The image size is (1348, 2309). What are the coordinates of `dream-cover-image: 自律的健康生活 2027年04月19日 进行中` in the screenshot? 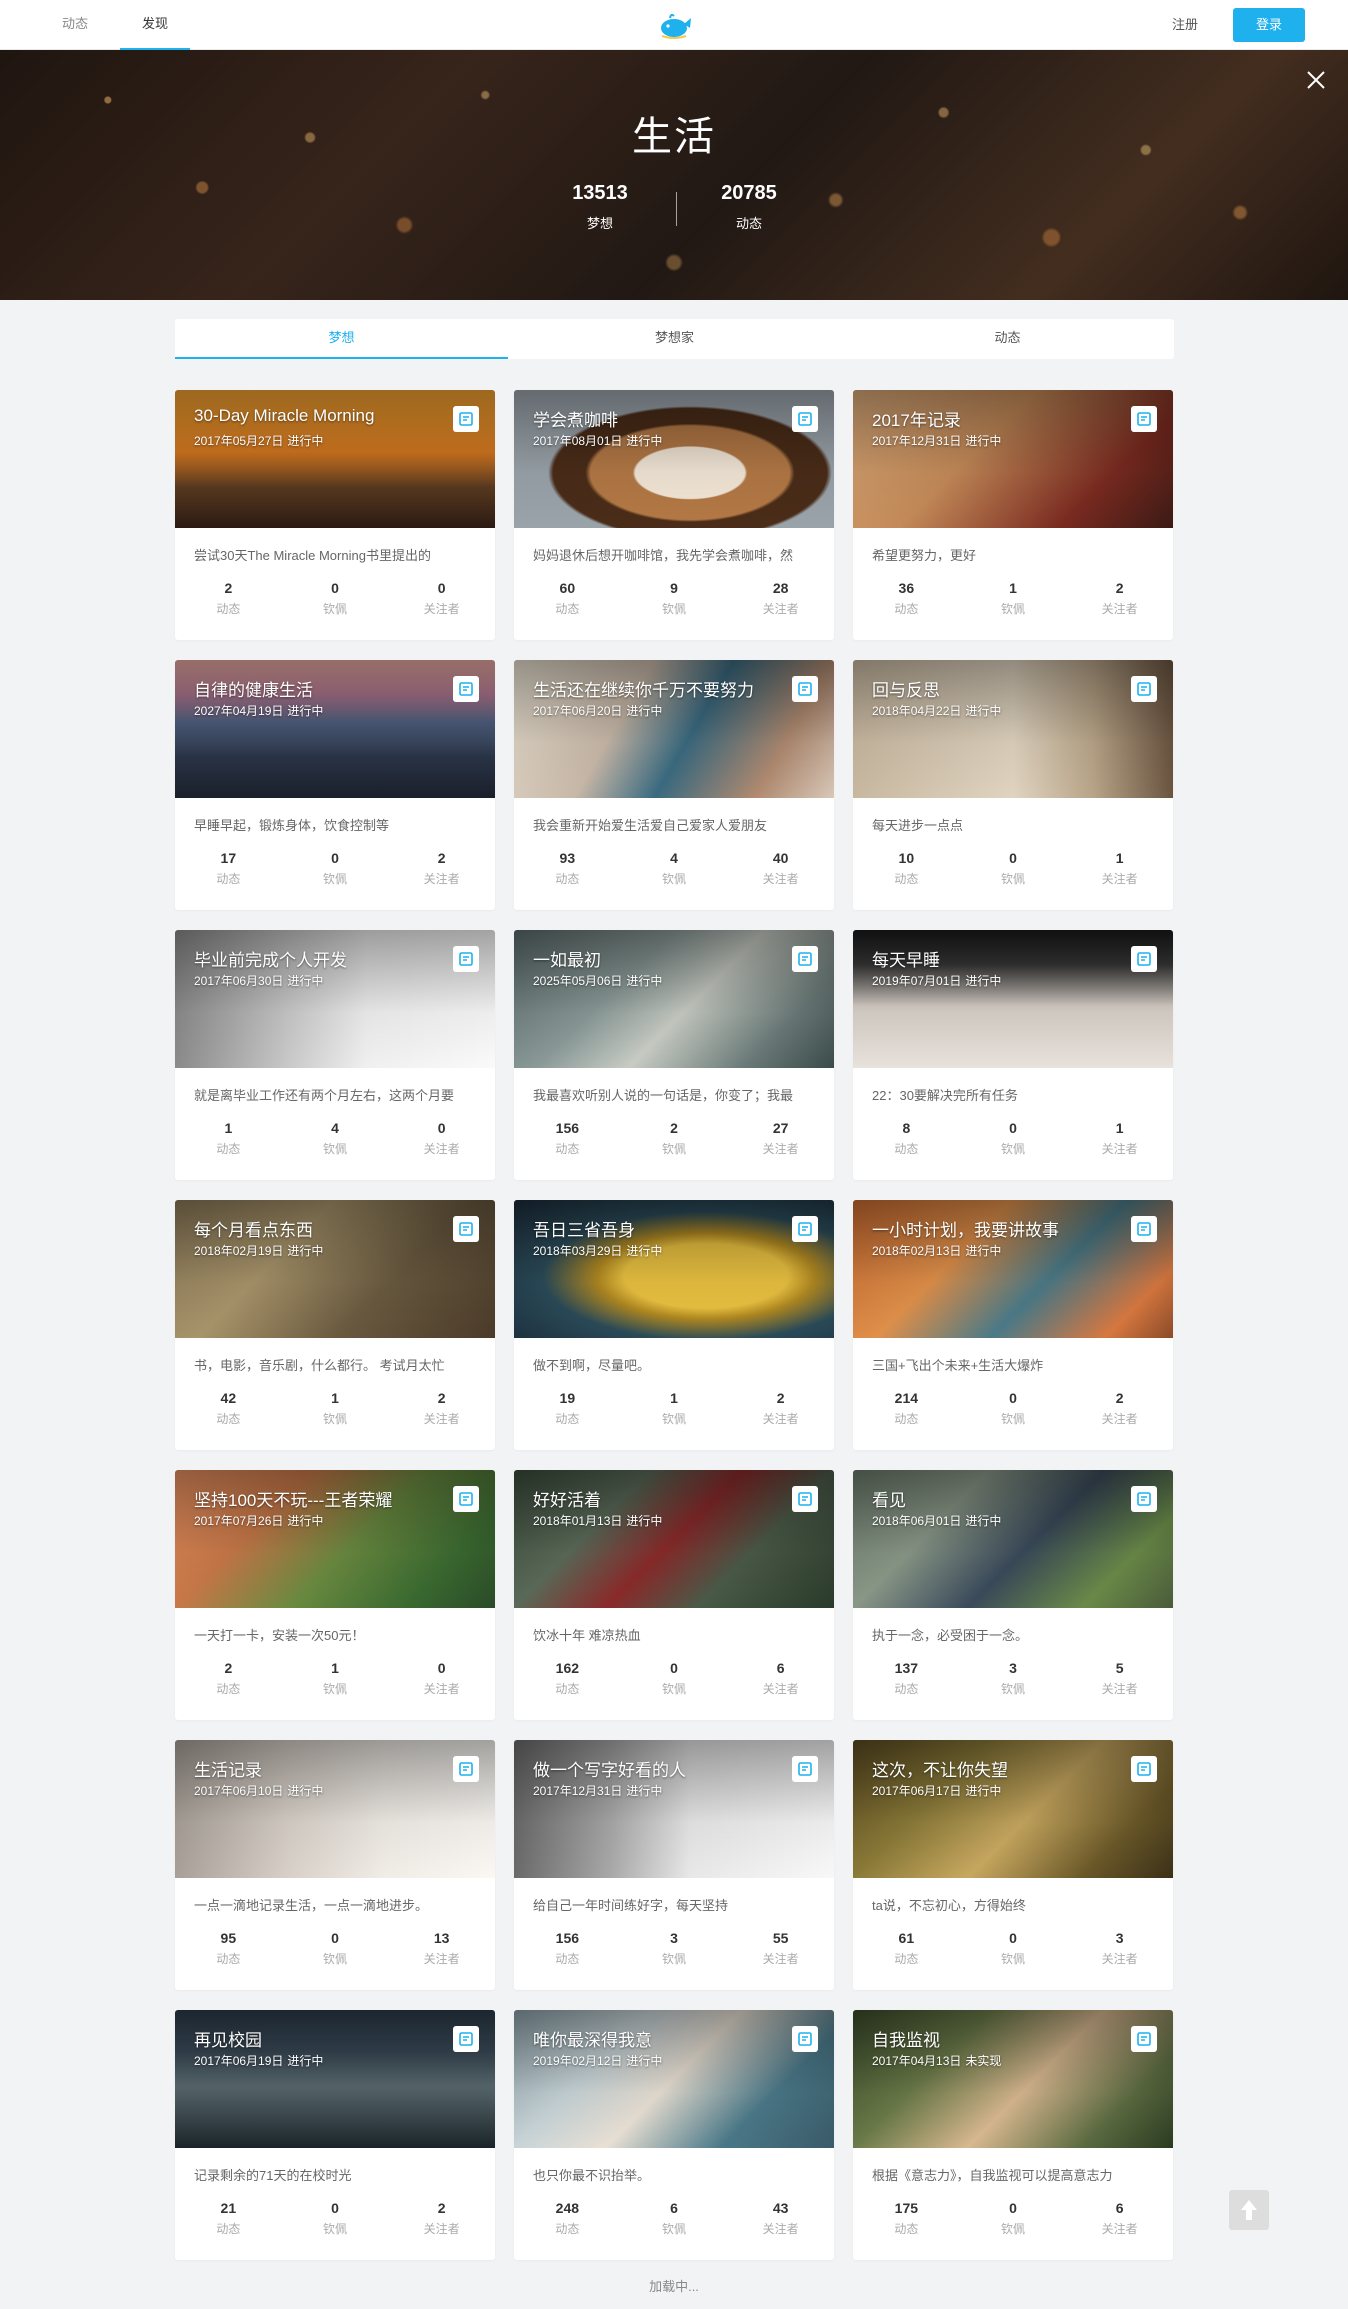 It's located at (335, 729).